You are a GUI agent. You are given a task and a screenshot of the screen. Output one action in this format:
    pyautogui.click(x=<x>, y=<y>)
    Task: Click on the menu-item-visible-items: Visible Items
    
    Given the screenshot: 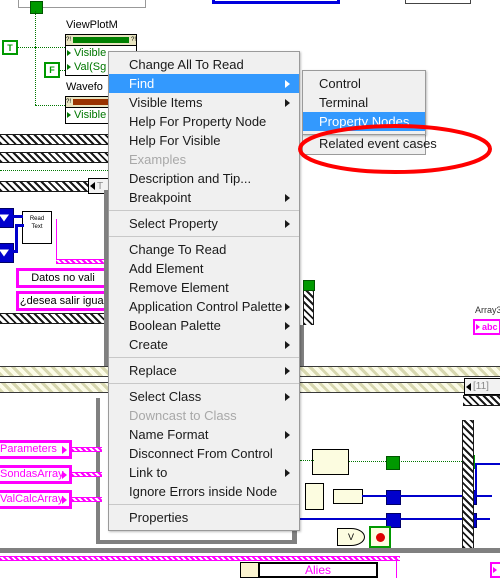 What is the action you would take?
    pyautogui.click(x=204, y=102)
    